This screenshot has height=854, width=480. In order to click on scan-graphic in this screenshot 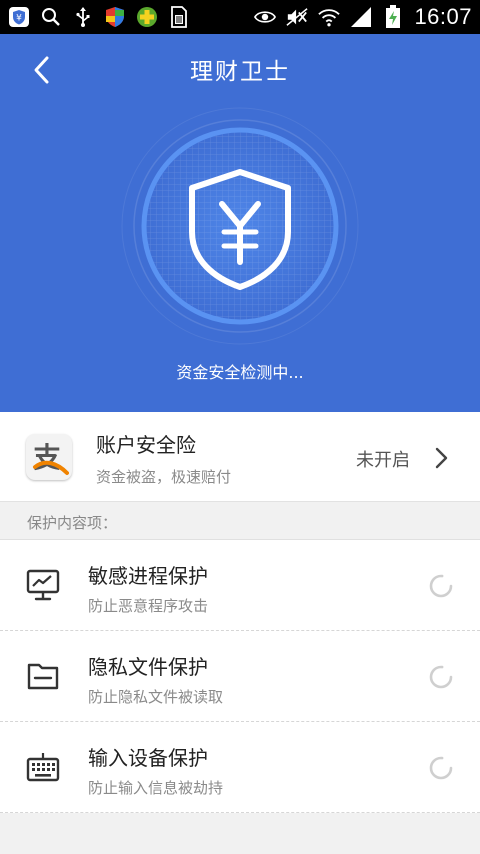, I will do `click(240, 226)`.